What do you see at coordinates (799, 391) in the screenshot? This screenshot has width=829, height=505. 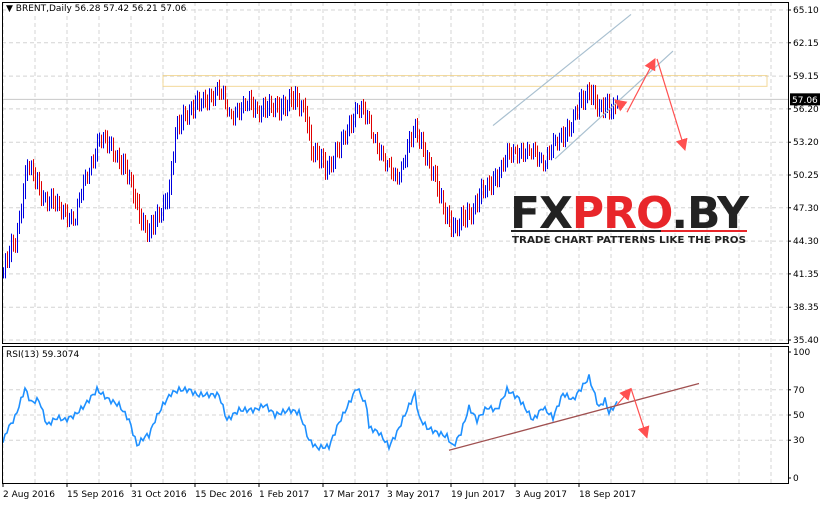 I see `rsi-axis-label: 70` at bounding box center [799, 391].